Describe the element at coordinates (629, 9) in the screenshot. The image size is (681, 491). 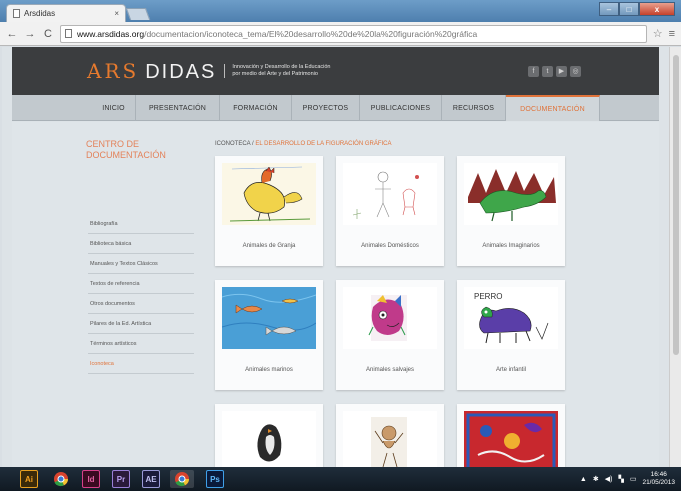
I see `maximize-button: □` at that location.